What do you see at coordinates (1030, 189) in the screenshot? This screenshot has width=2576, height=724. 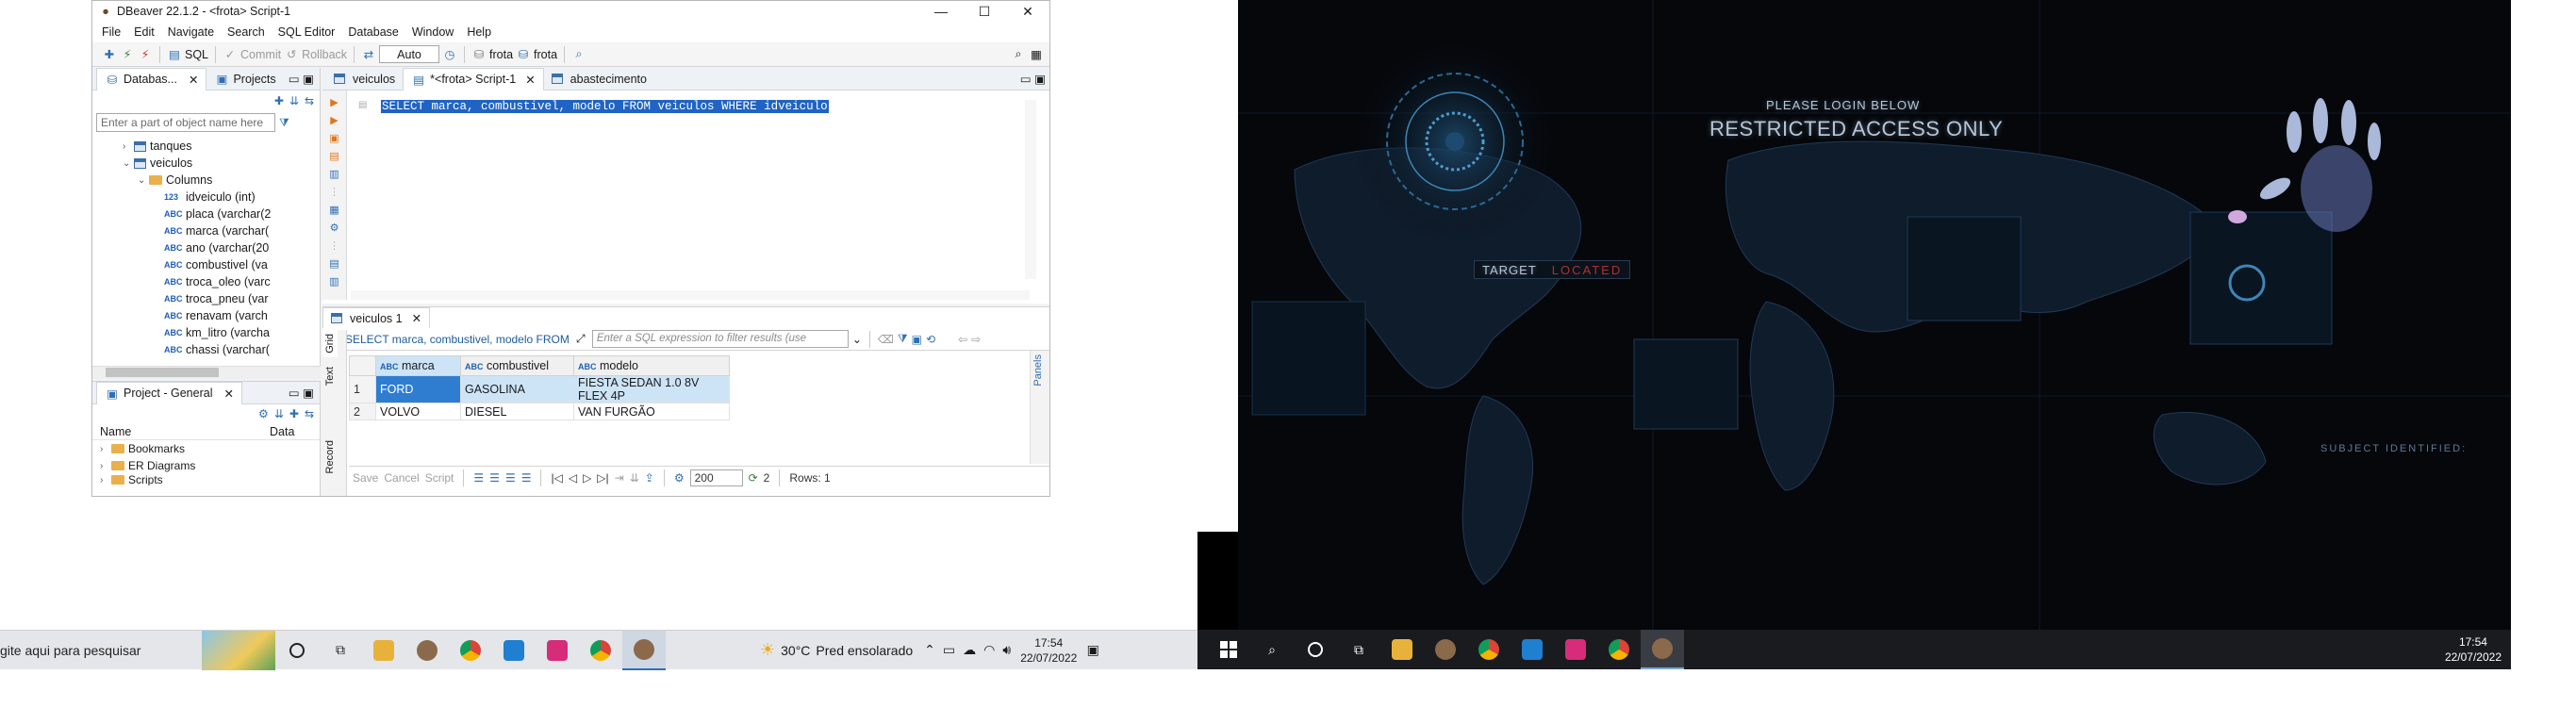 I see `vertical-scrollbar` at bounding box center [1030, 189].